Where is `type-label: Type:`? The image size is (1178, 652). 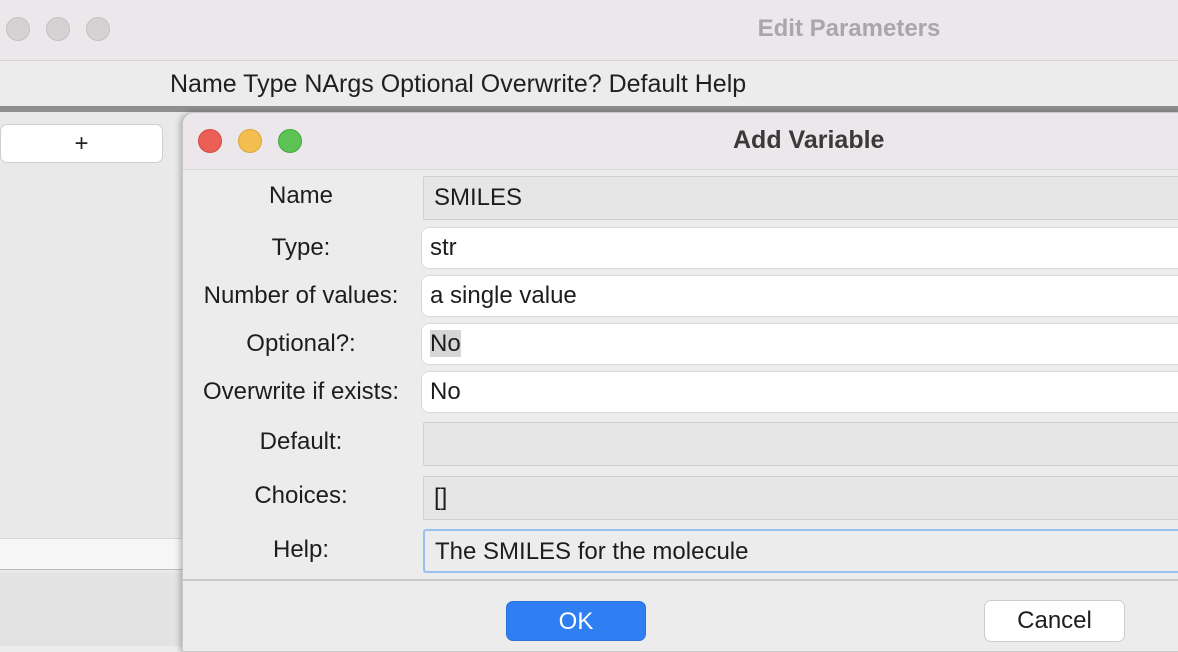 type-label: Type: is located at coordinates (301, 247).